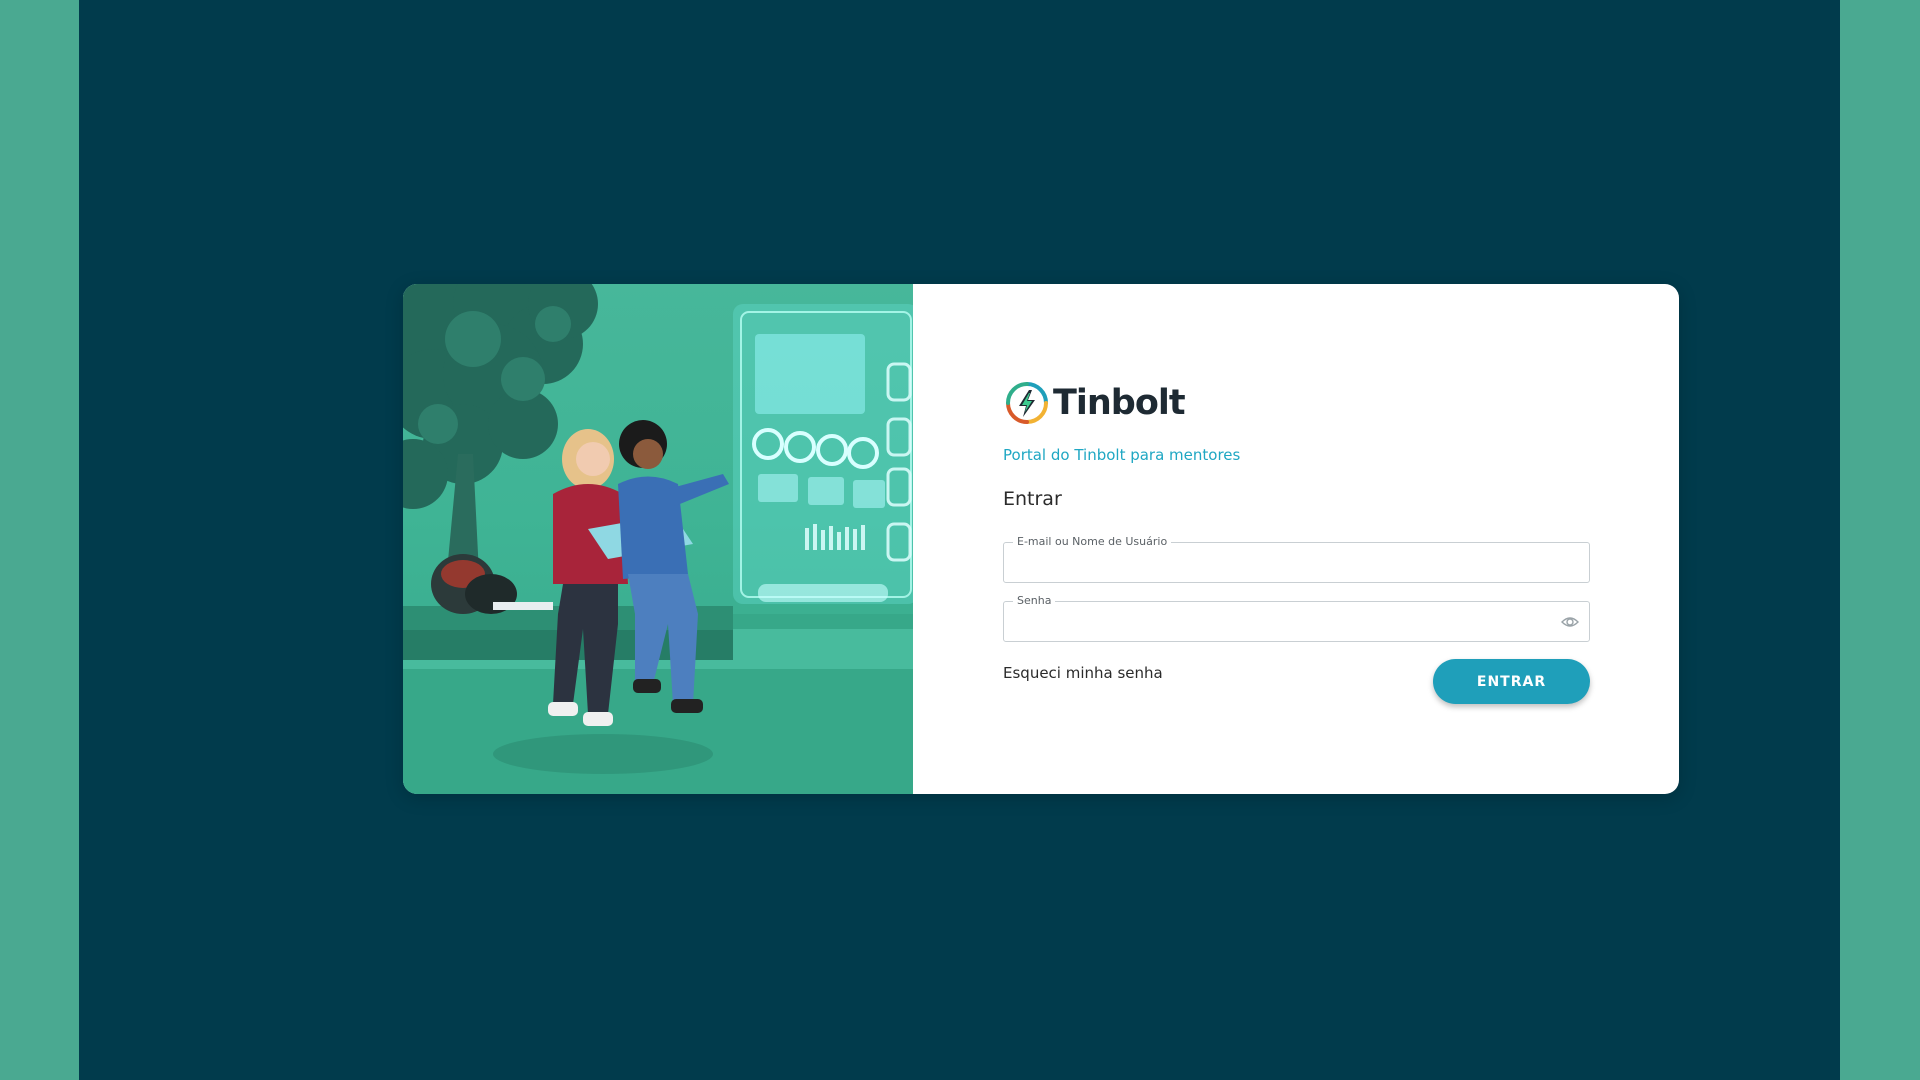 The height and width of the screenshot is (1080, 1920). What do you see at coordinates (1122, 455) in the screenshot?
I see `portal-subtitle: Portal do Tinbolt para mentores` at bounding box center [1122, 455].